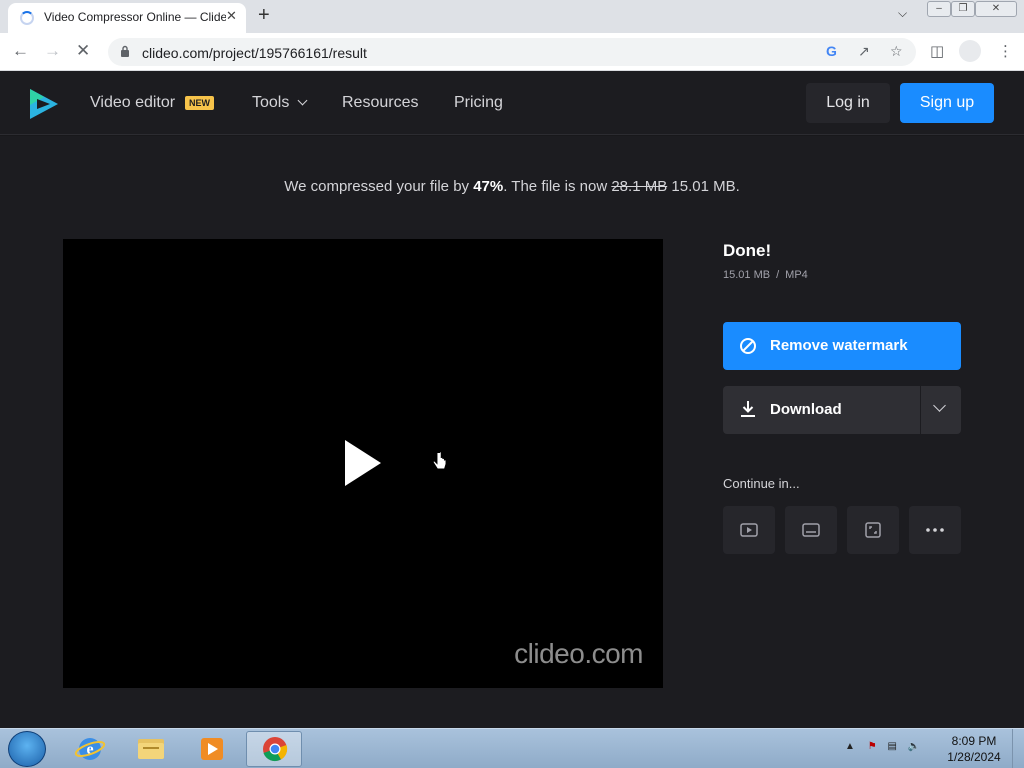 This screenshot has height=768, width=1024. I want to click on clock-date: 1/28/2024, so click(974, 757).